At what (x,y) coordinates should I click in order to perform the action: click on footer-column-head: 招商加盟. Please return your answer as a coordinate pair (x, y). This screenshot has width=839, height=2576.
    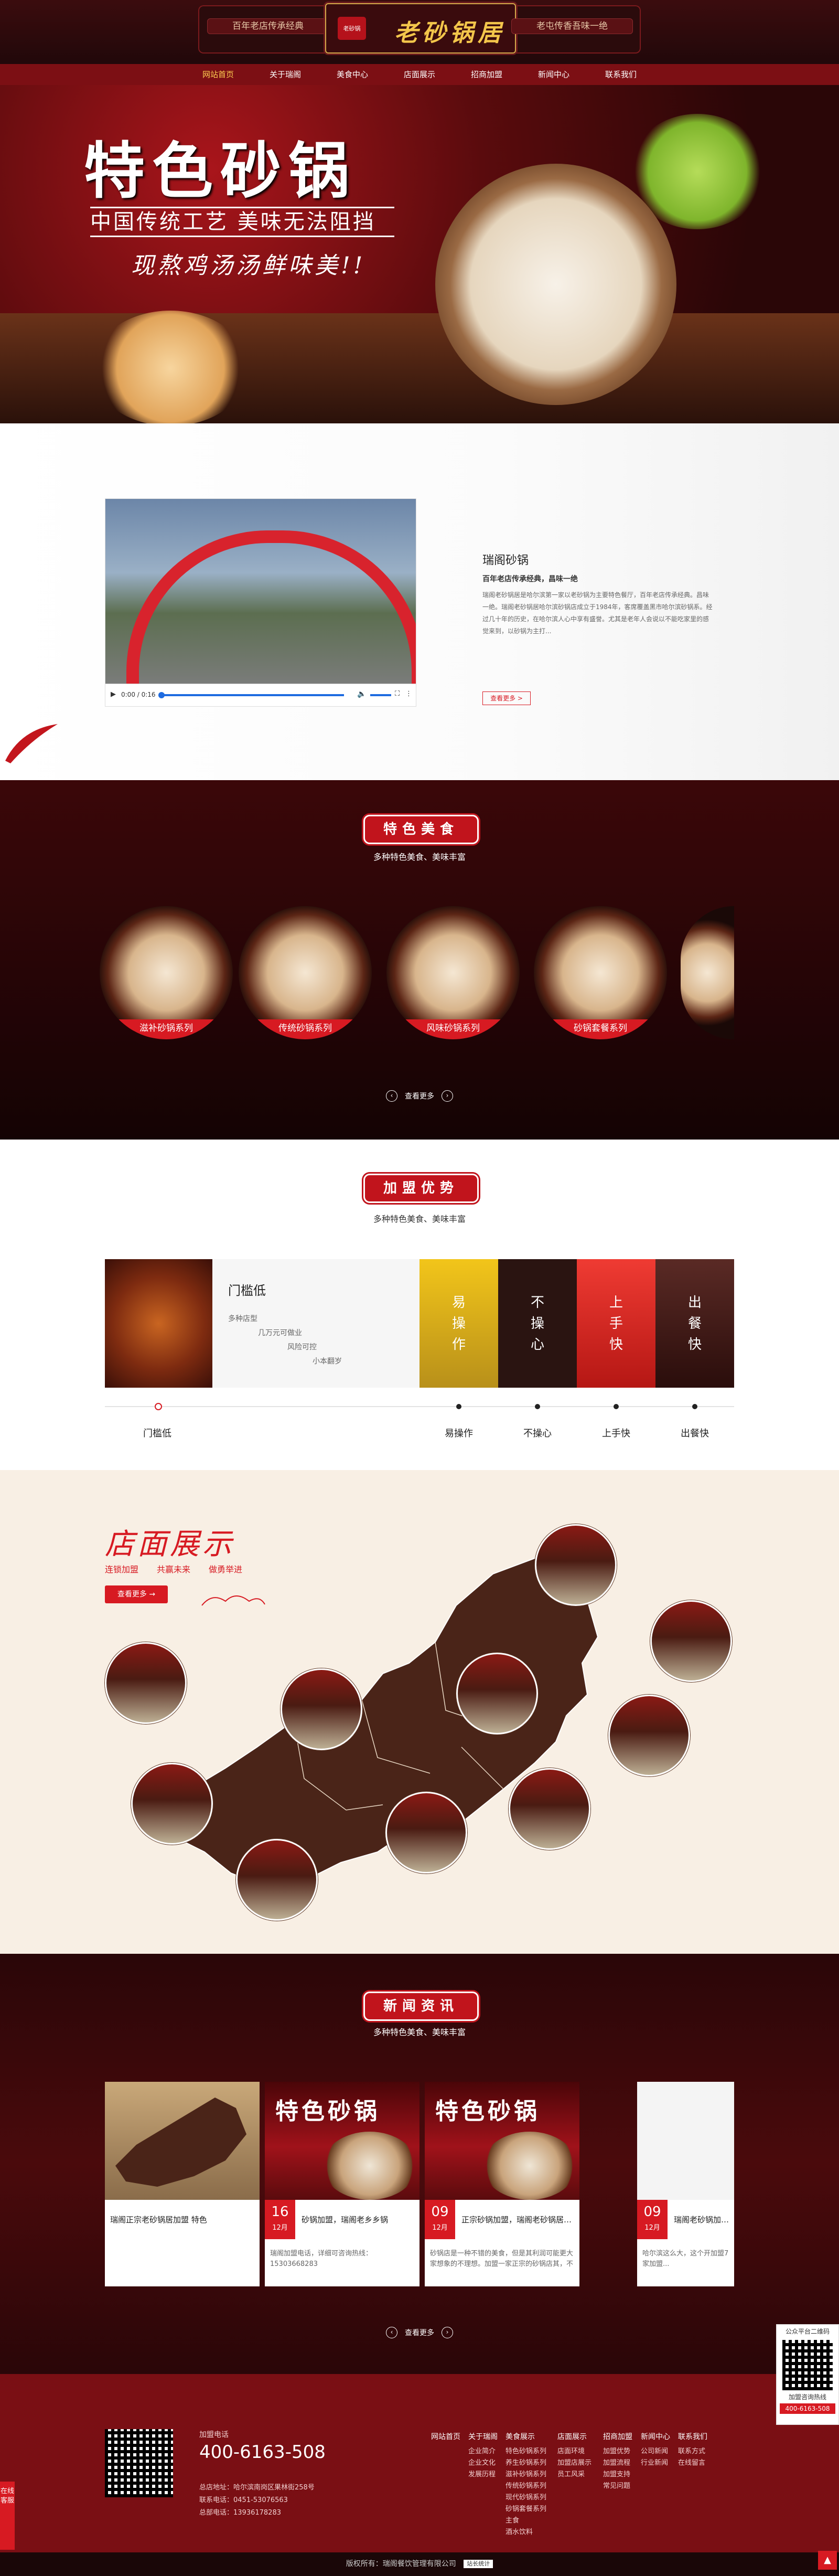
    Looking at the image, I should click on (618, 2437).